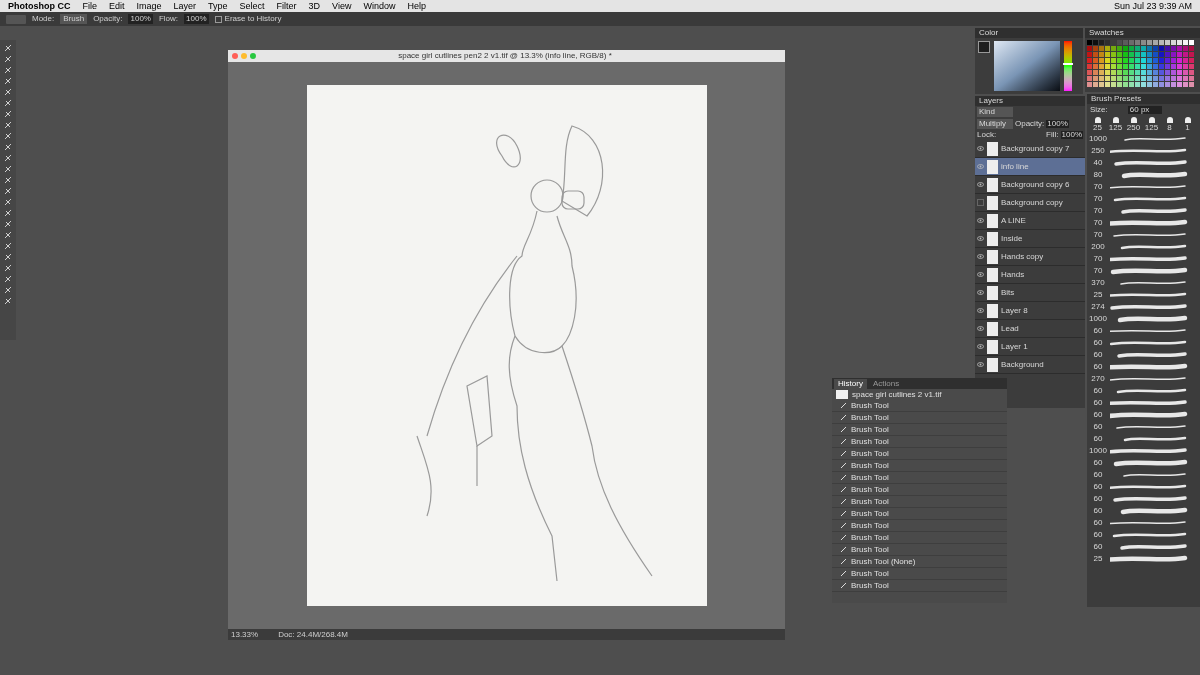 Image resolution: width=1200 pixels, height=675 pixels. What do you see at coordinates (1030, 167) in the screenshot?
I see `layer-row: info line` at bounding box center [1030, 167].